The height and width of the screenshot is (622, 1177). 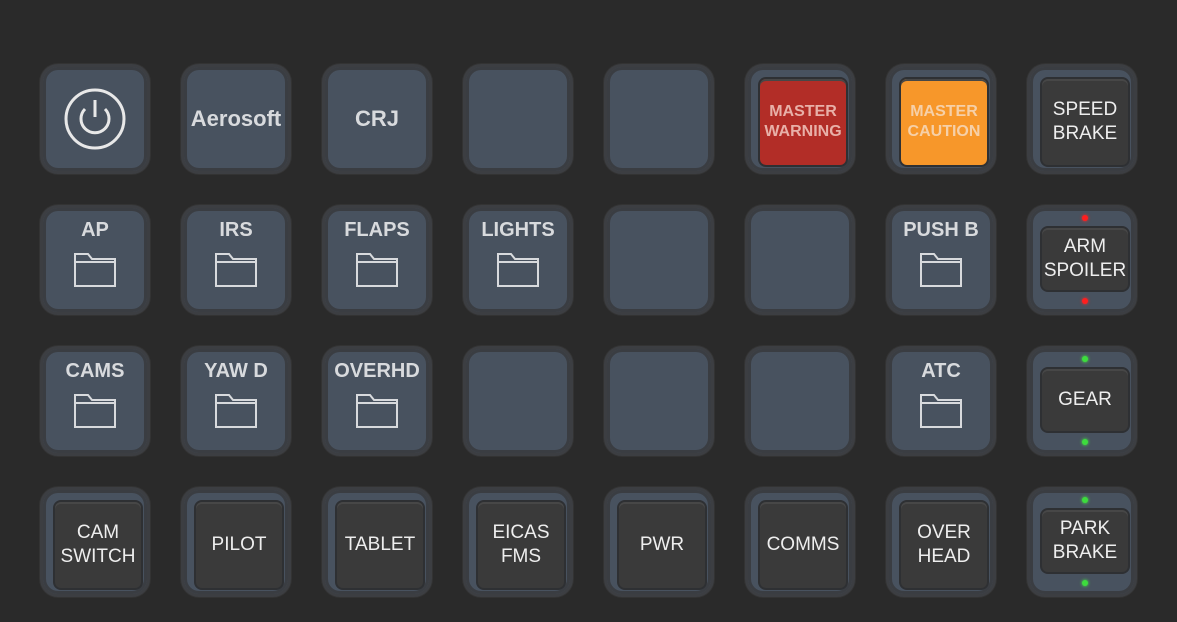 What do you see at coordinates (95, 230) in the screenshot?
I see `folder-label: AP` at bounding box center [95, 230].